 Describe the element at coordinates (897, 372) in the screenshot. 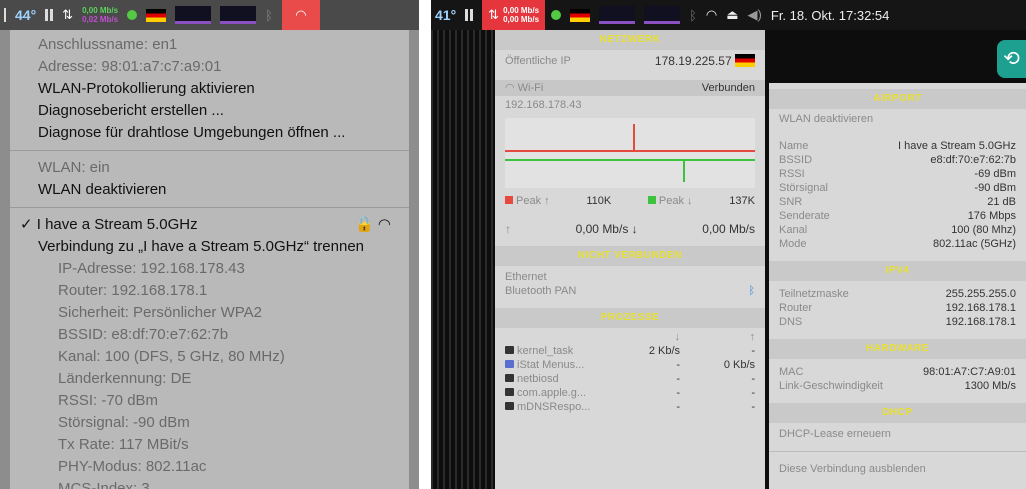

I see `hardware-row: MAC 98:01:A7:C7:A9:01` at that location.